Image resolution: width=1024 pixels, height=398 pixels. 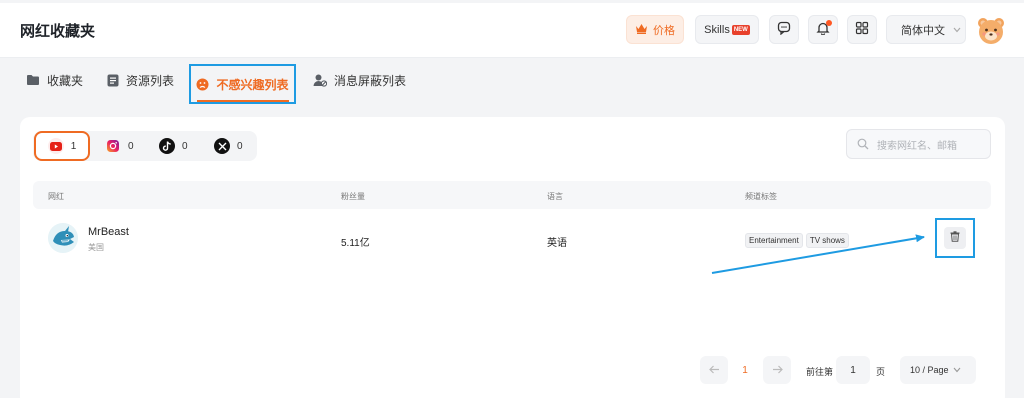 I want to click on delete-button, so click(x=955, y=238).